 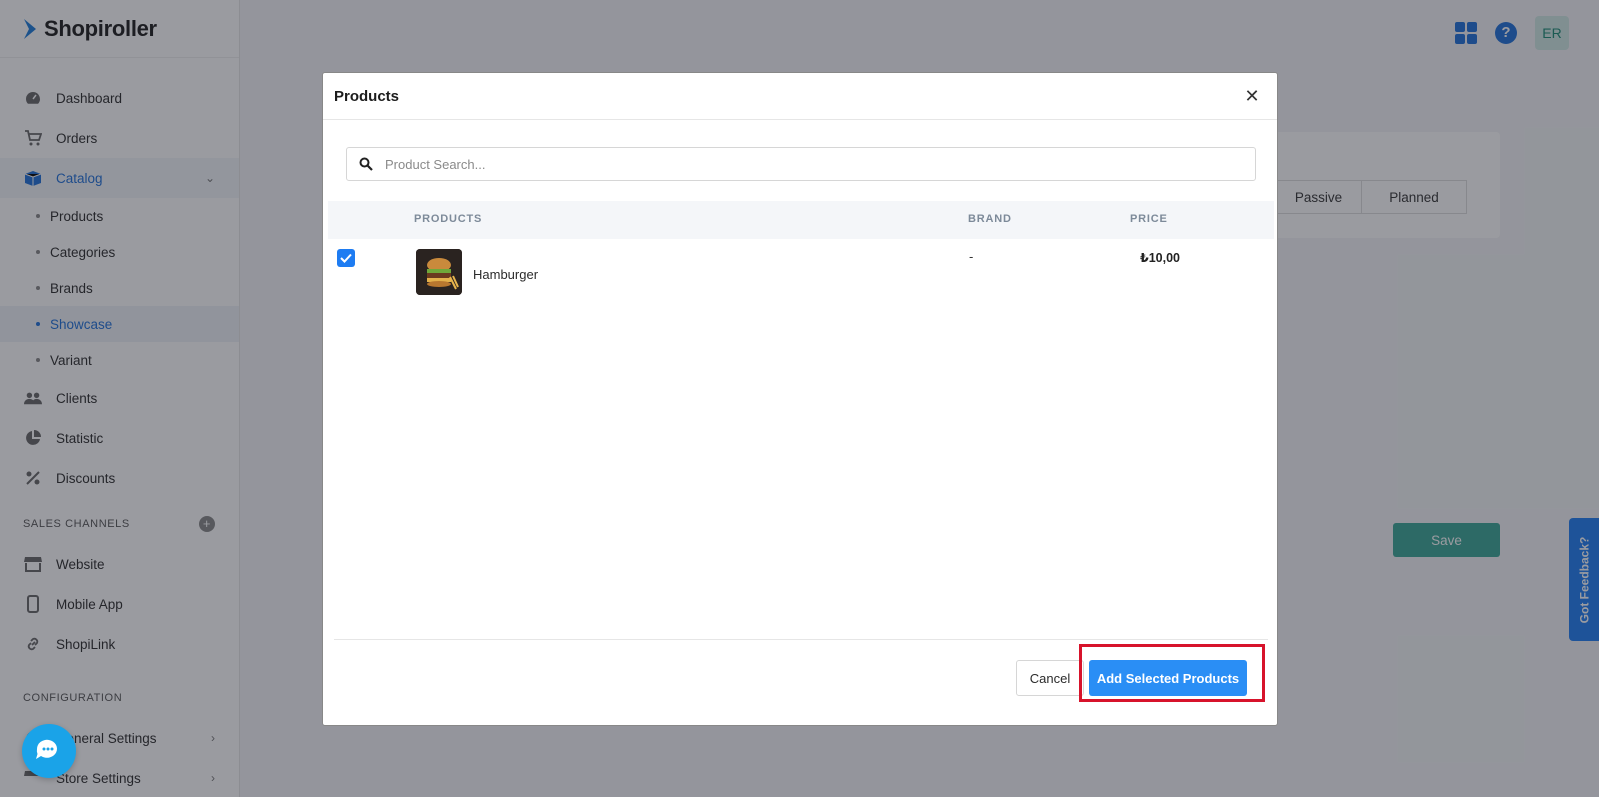 I want to click on chat-icon, so click(x=46, y=749).